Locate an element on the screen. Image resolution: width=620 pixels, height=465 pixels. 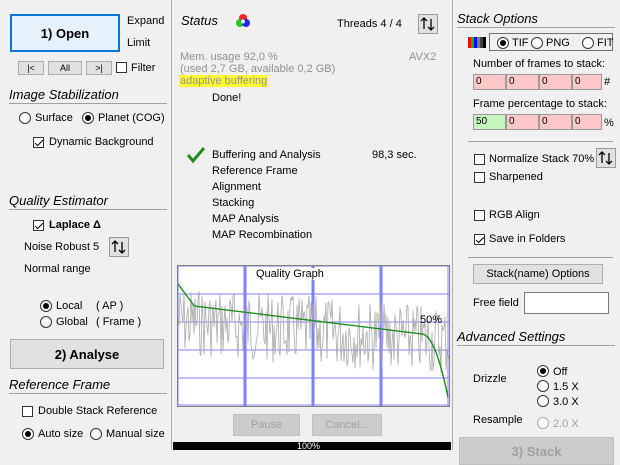
step-label: Reference Frame is located at coordinates (255, 171).